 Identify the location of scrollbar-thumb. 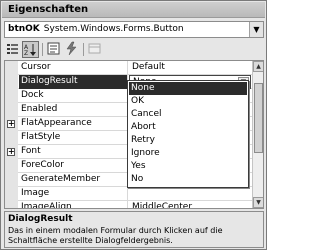
(258, 118).